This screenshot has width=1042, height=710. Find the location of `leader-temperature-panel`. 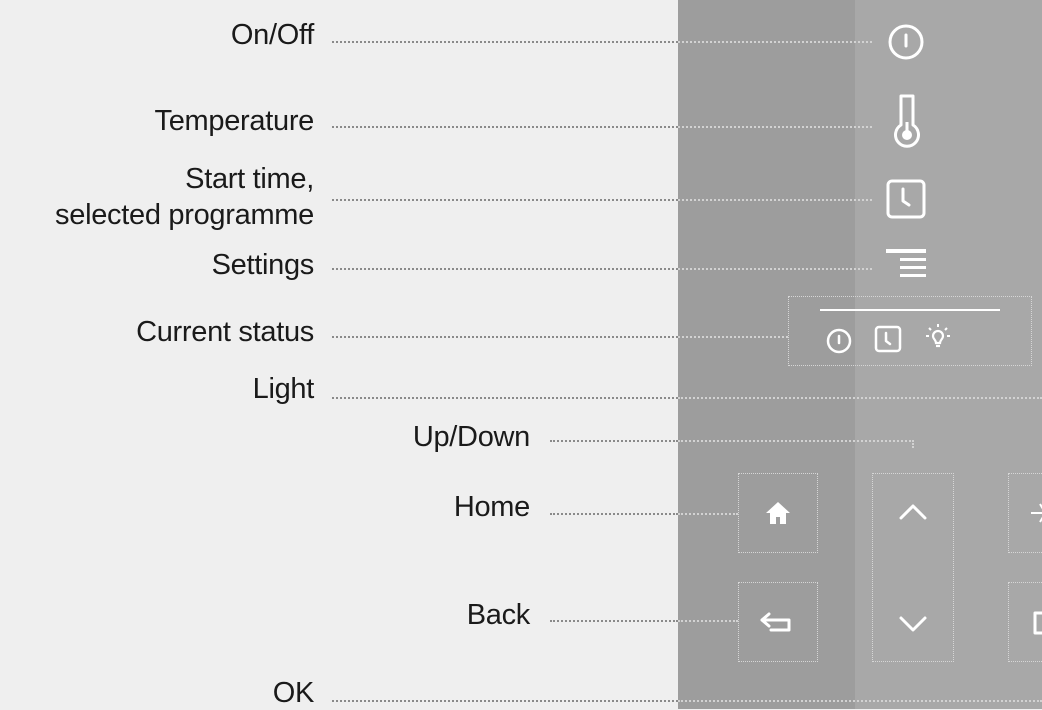

leader-temperature-panel is located at coordinates (775, 127).